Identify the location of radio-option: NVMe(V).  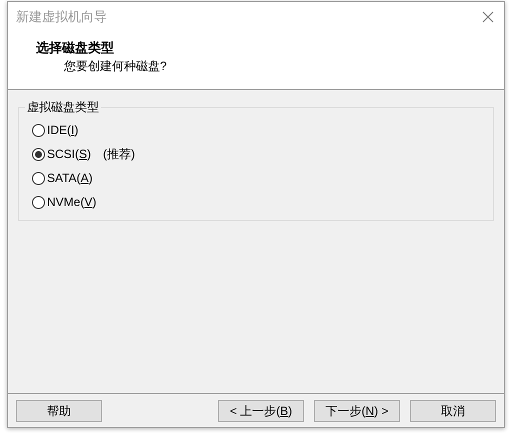
(64, 202).